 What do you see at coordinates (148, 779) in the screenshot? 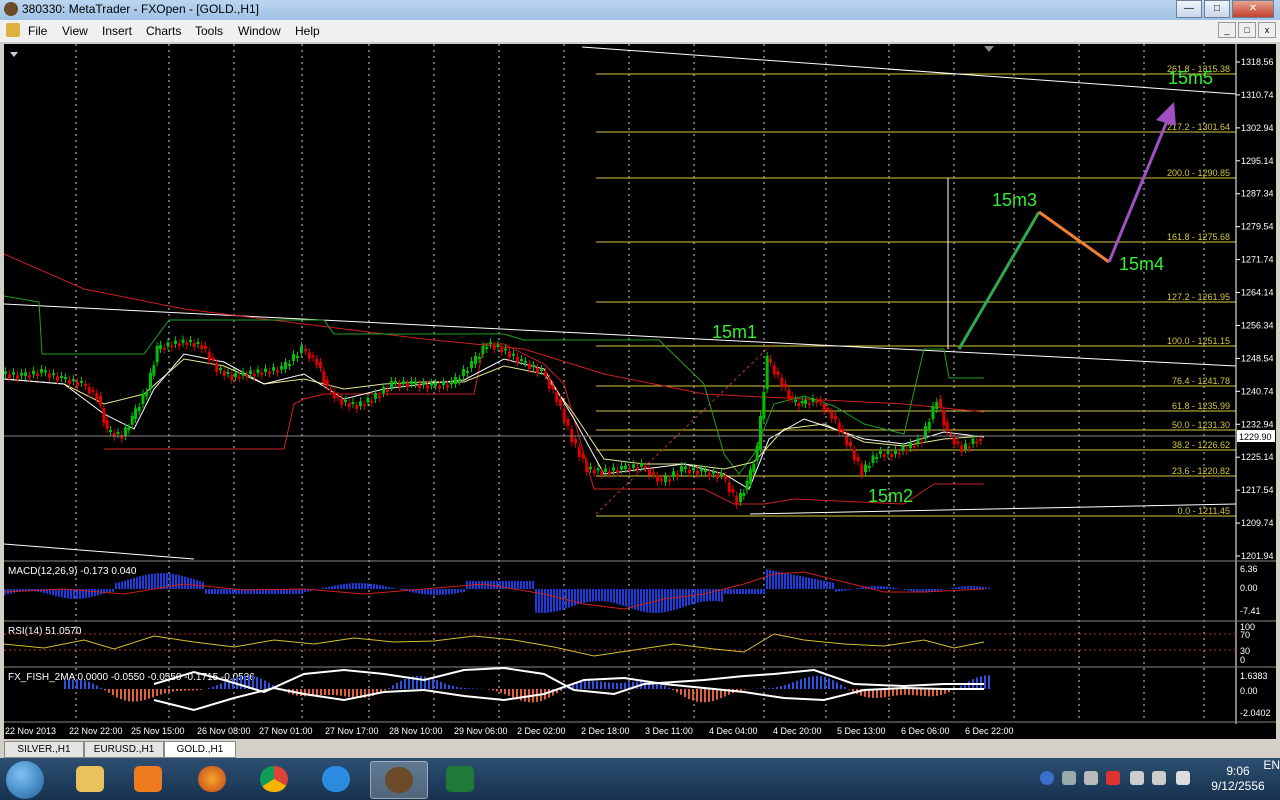
I see `taskbar-media-player` at bounding box center [148, 779].